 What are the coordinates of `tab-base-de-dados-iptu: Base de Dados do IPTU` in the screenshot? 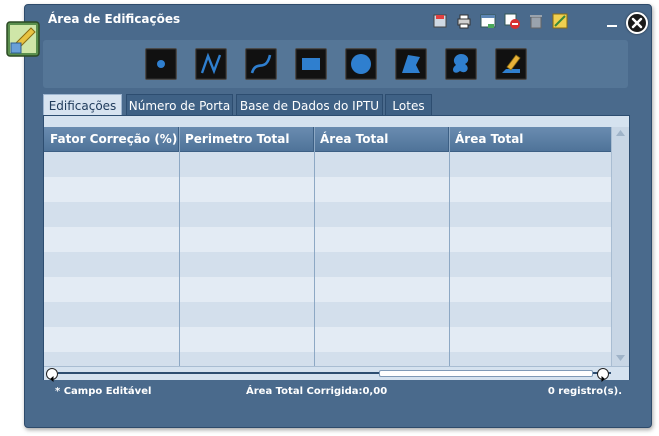 It's located at (309, 105).